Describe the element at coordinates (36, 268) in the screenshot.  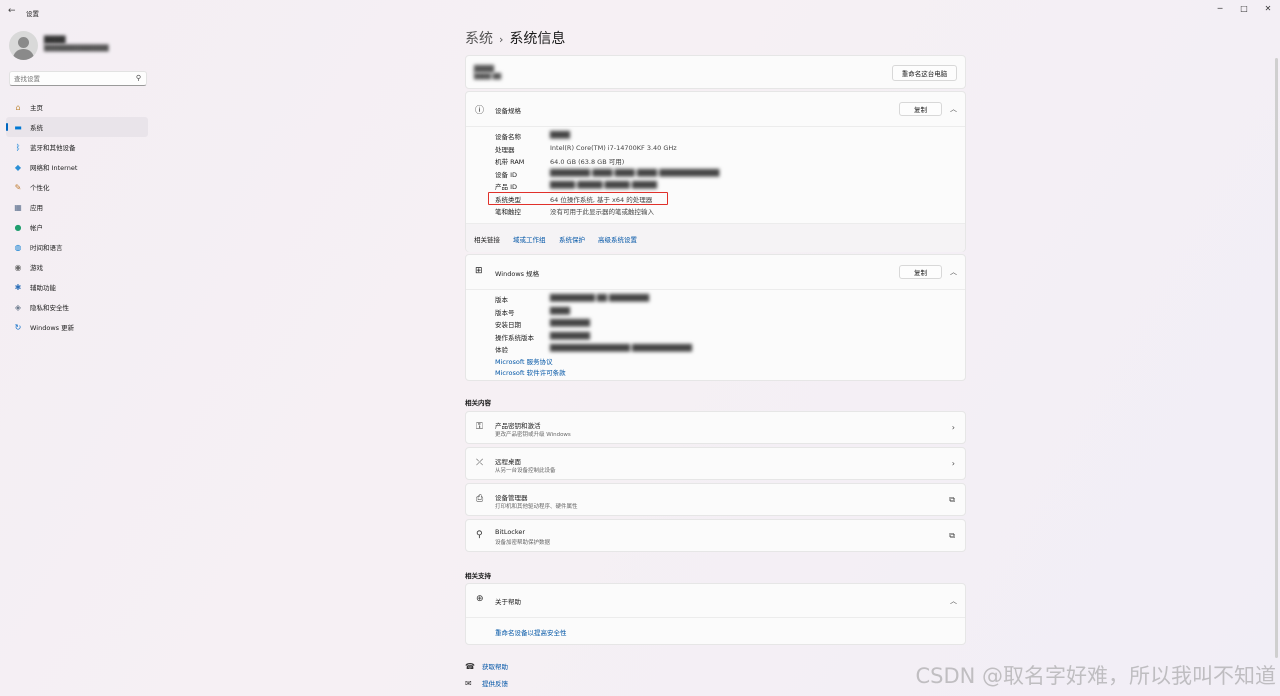
I see `sidebar-item-label: 游戏` at that location.